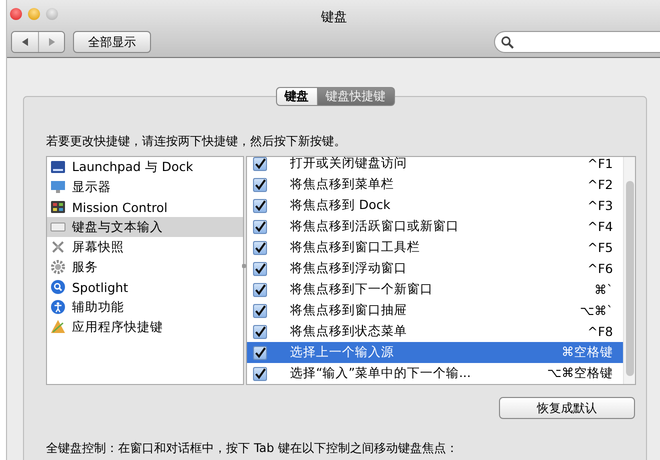  I want to click on category-label: 键盘与文本输入, so click(117, 227).